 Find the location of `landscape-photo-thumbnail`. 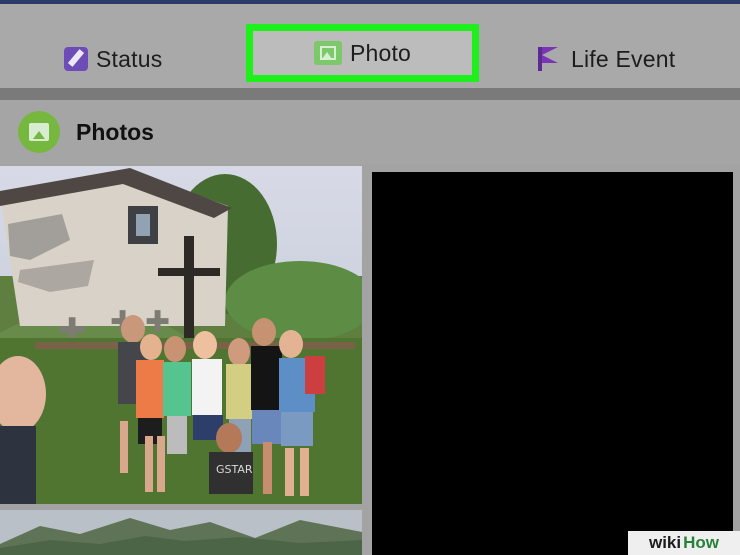

landscape-photo-thumbnail is located at coordinates (181, 532).